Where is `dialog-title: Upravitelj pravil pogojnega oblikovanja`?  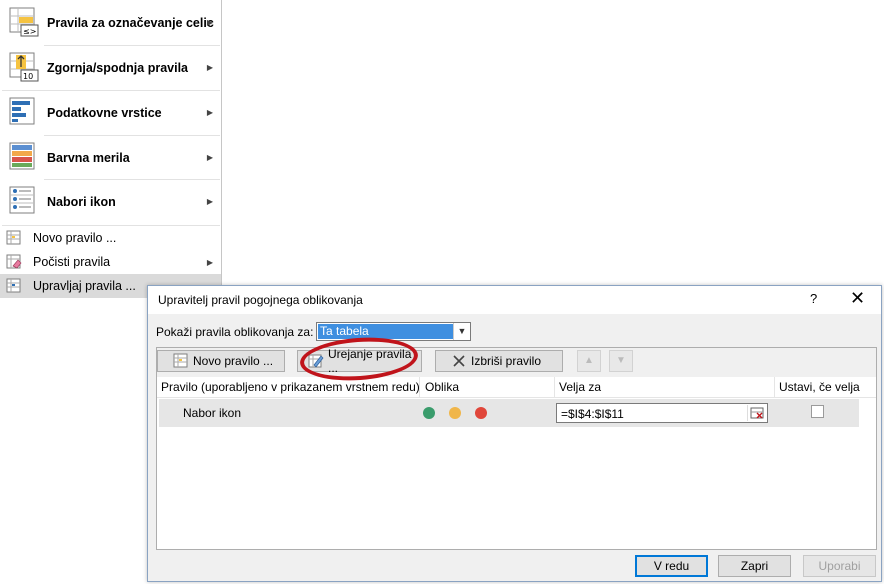
dialog-title: Upravitelj pravil pogojnega oblikovanja is located at coordinates (260, 300).